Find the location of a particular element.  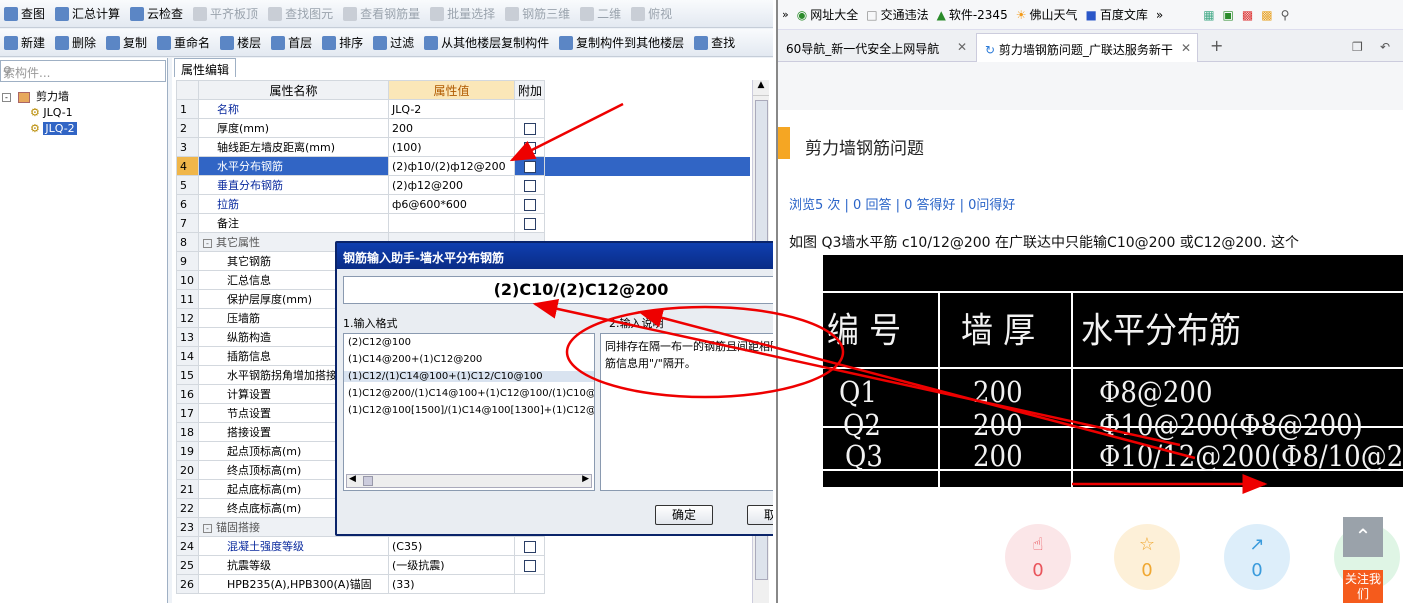

follow-us-button: 关注我们 is located at coordinates (1363, 586).